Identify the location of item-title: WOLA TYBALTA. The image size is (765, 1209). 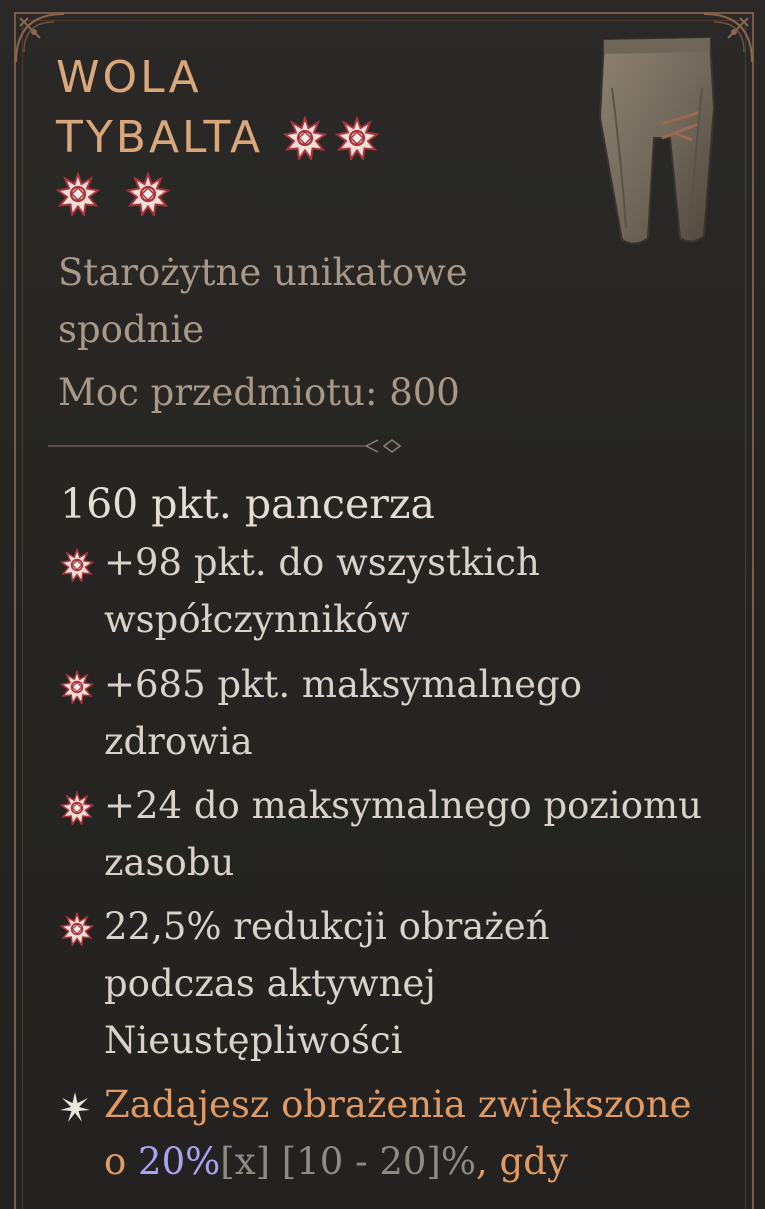
(316, 108).